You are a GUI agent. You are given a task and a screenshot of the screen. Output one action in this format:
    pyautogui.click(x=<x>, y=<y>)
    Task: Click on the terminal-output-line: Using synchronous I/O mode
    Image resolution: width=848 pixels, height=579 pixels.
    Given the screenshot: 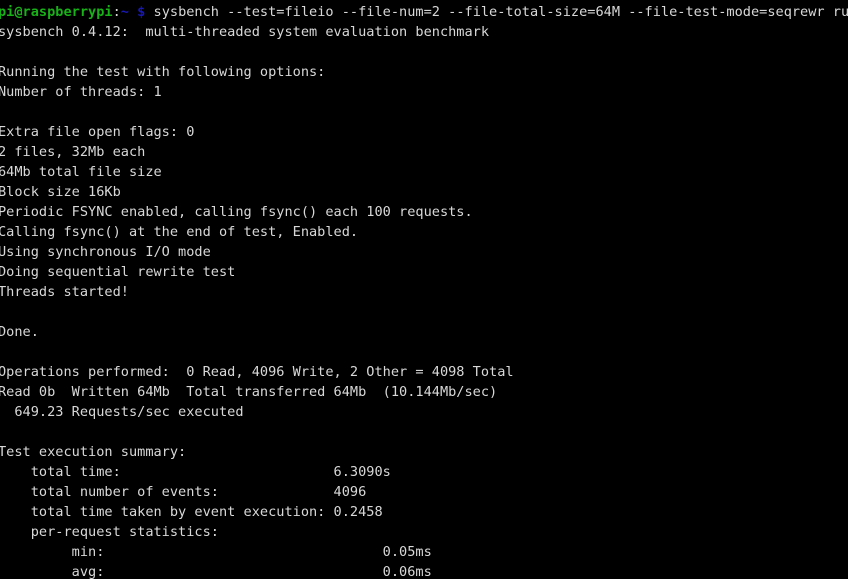 What is the action you would take?
    pyautogui.click(x=105, y=252)
    